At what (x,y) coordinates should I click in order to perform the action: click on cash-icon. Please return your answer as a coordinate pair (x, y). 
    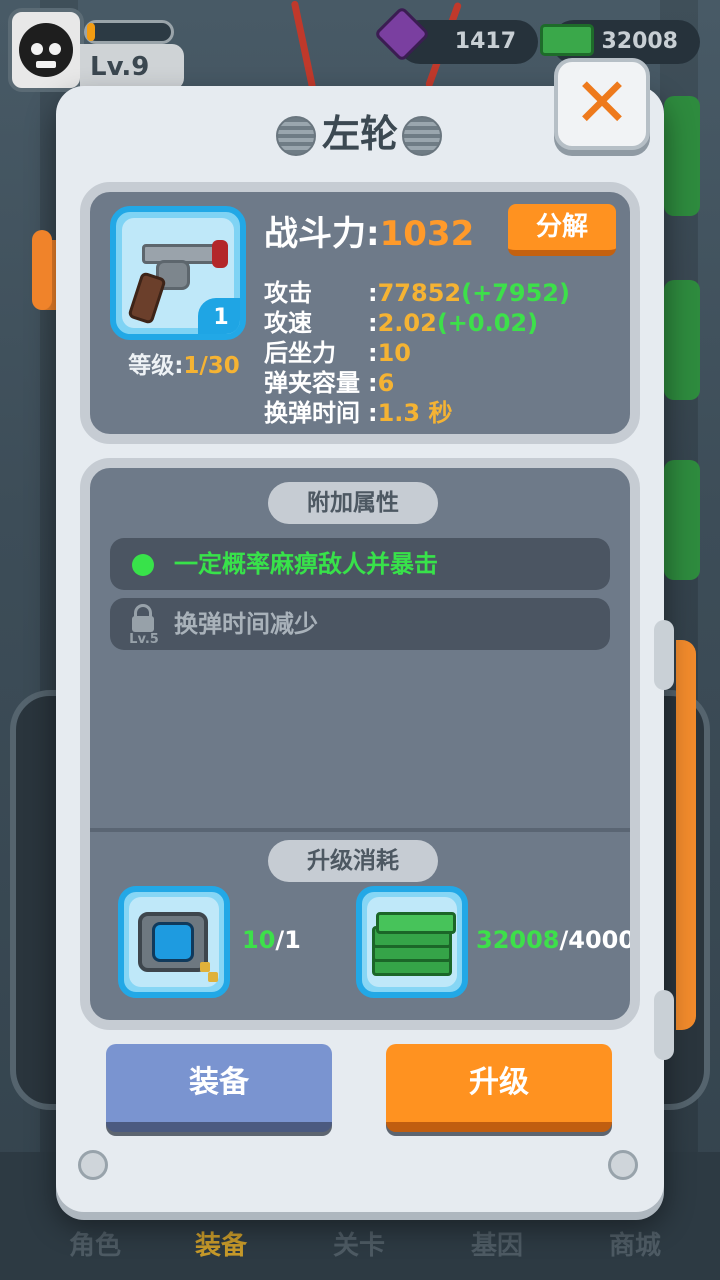
    Looking at the image, I should click on (567, 40).